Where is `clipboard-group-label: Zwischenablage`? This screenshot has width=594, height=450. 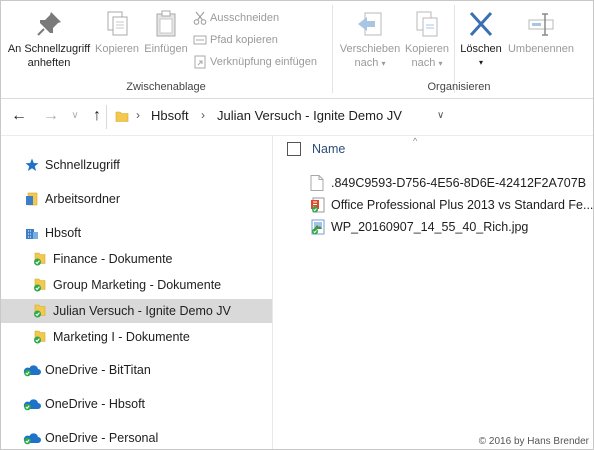 clipboard-group-label: Zwischenablage is located at coordinates (166, 87).